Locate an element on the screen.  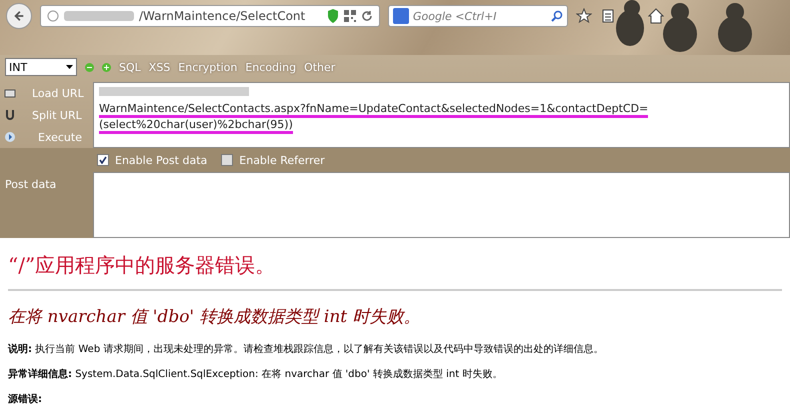
url-text: WarnMaintence/SelectContacts.aspx?fnName=UpdateContact&selectedNodes=1&contactDeptCD= is located at coordinates (373, 110).